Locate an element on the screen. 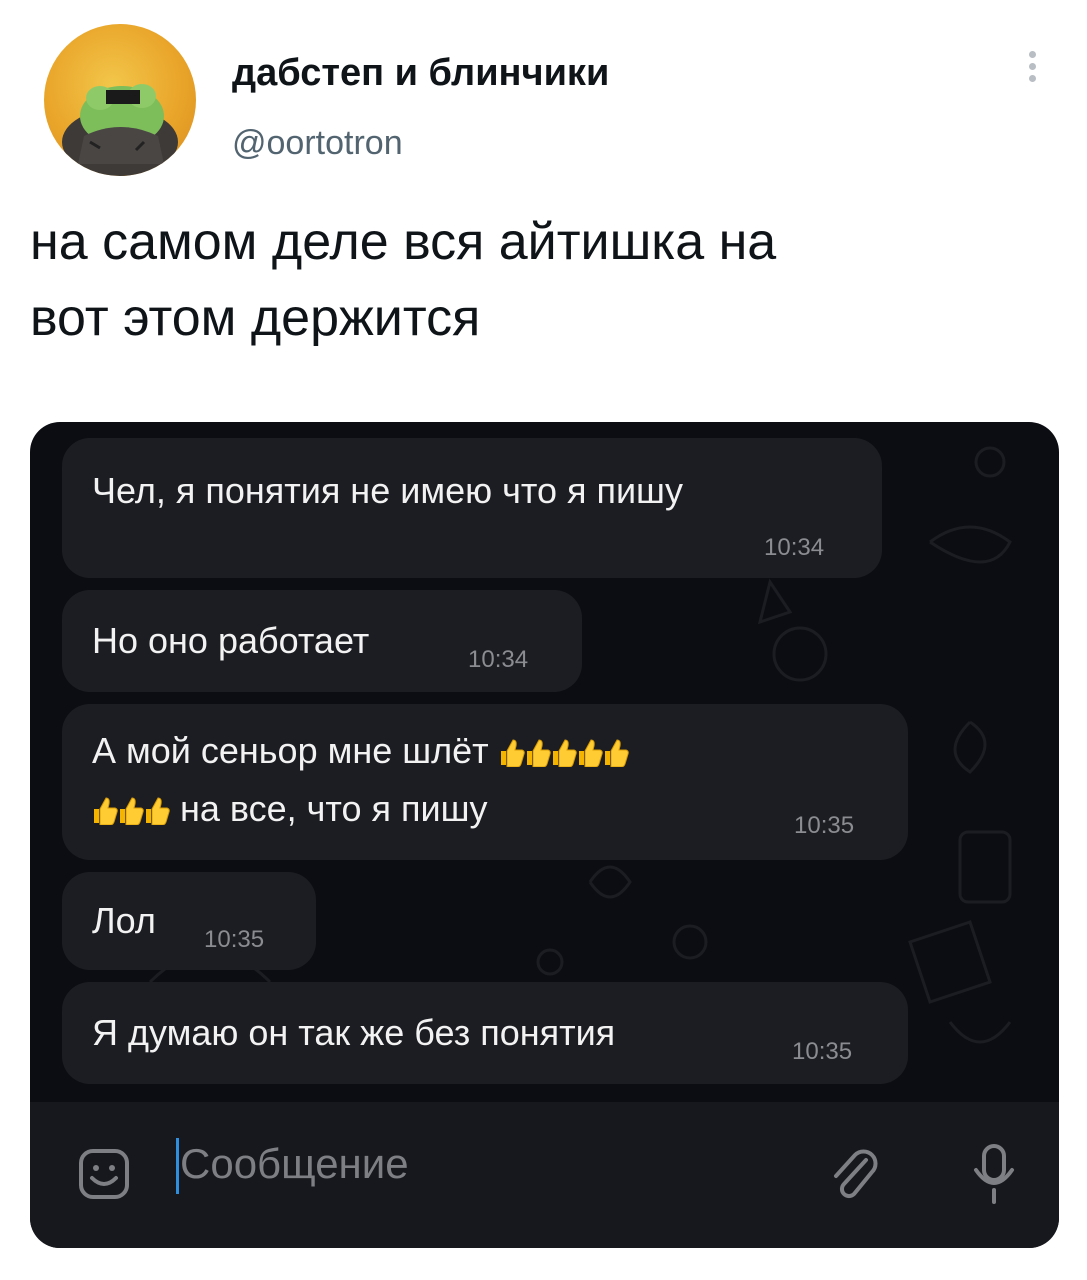 The width and height of the screenshot is (1087, 1280). message-bubble-2: Но оно работает 10:34 is located at coordinates (322, 641).